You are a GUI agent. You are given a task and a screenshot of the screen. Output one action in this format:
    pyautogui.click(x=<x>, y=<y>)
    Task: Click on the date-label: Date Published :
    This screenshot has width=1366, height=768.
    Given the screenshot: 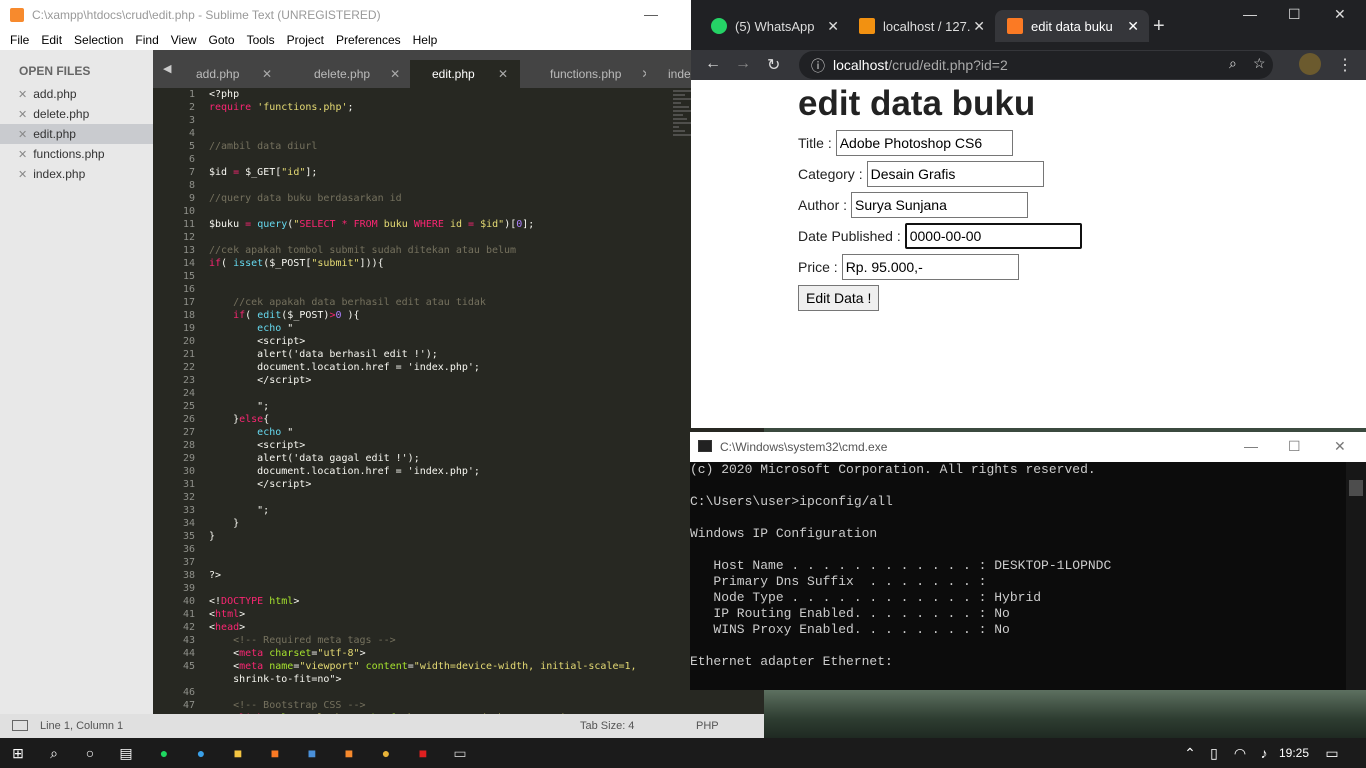 What is the action you would take?
    pyautogui.click(x=849, y=236)
    